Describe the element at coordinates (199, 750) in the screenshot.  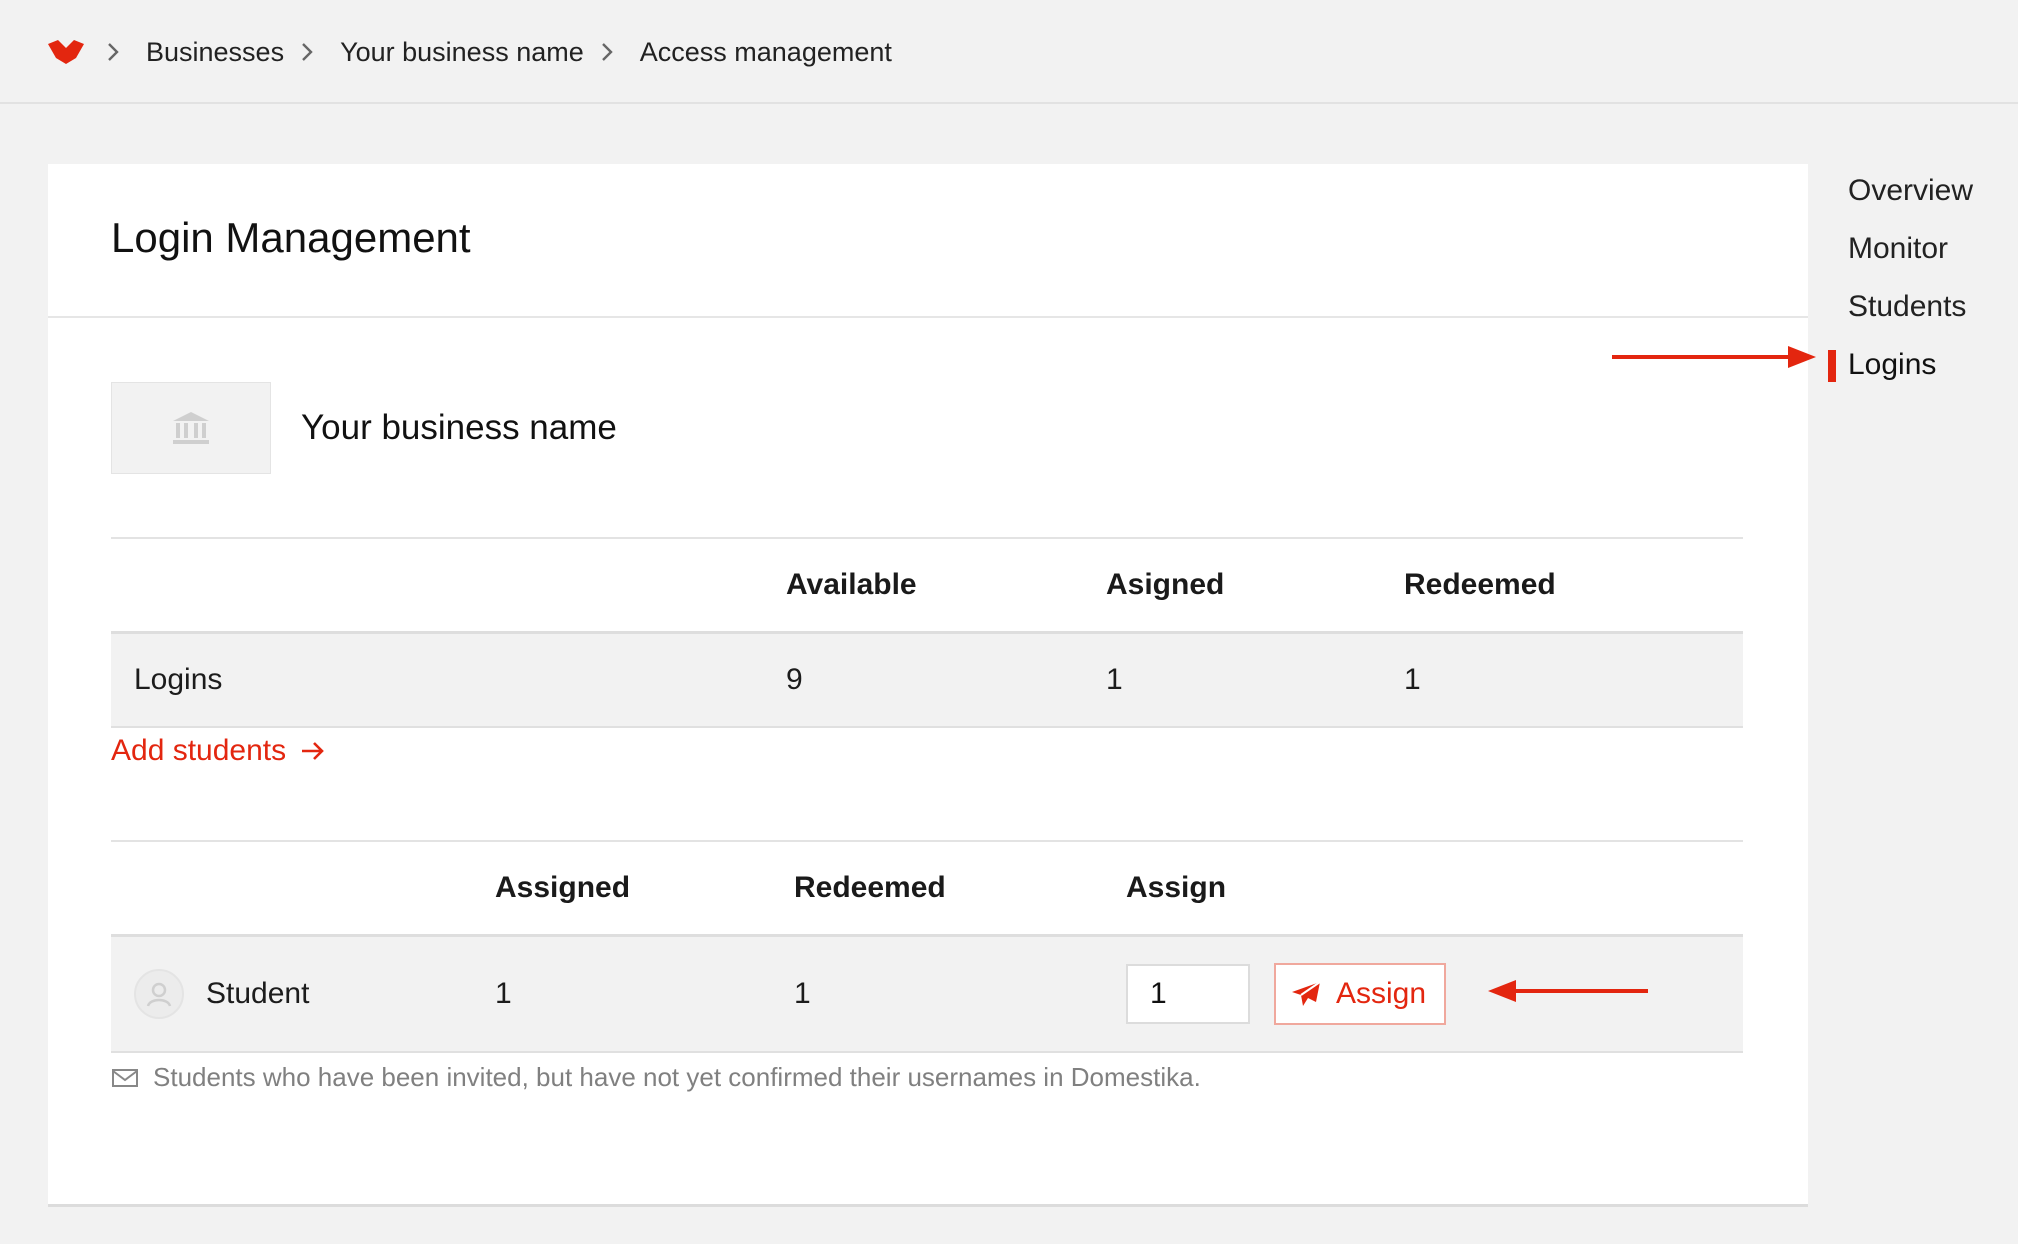
I see `add-students-label: Add students` at that location.